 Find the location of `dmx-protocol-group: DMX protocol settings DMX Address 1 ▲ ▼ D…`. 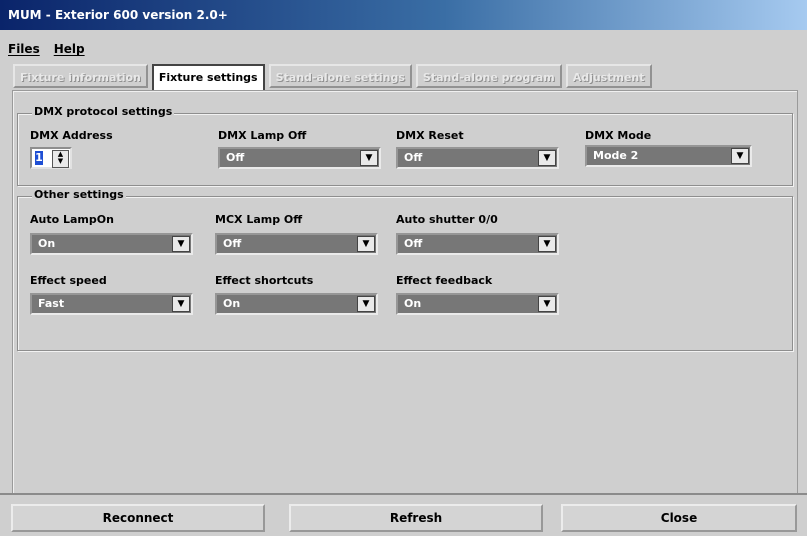

dmx-protocol-group: DMX protocol settings DMX Address 1 ▲ ▼ D… is located at coordinates (405, 145).